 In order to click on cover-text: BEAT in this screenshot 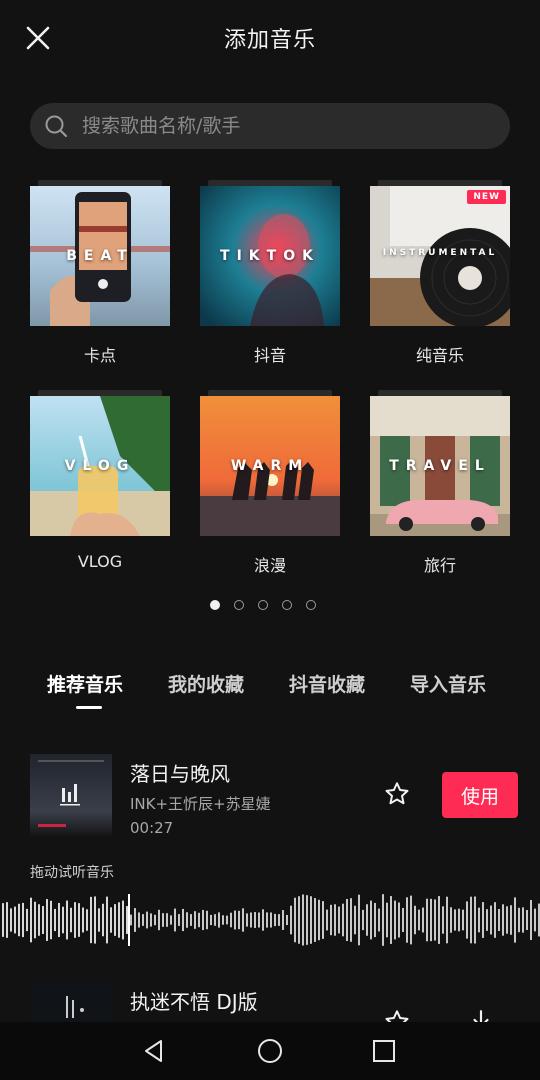, I will do `click(100, 256)`.